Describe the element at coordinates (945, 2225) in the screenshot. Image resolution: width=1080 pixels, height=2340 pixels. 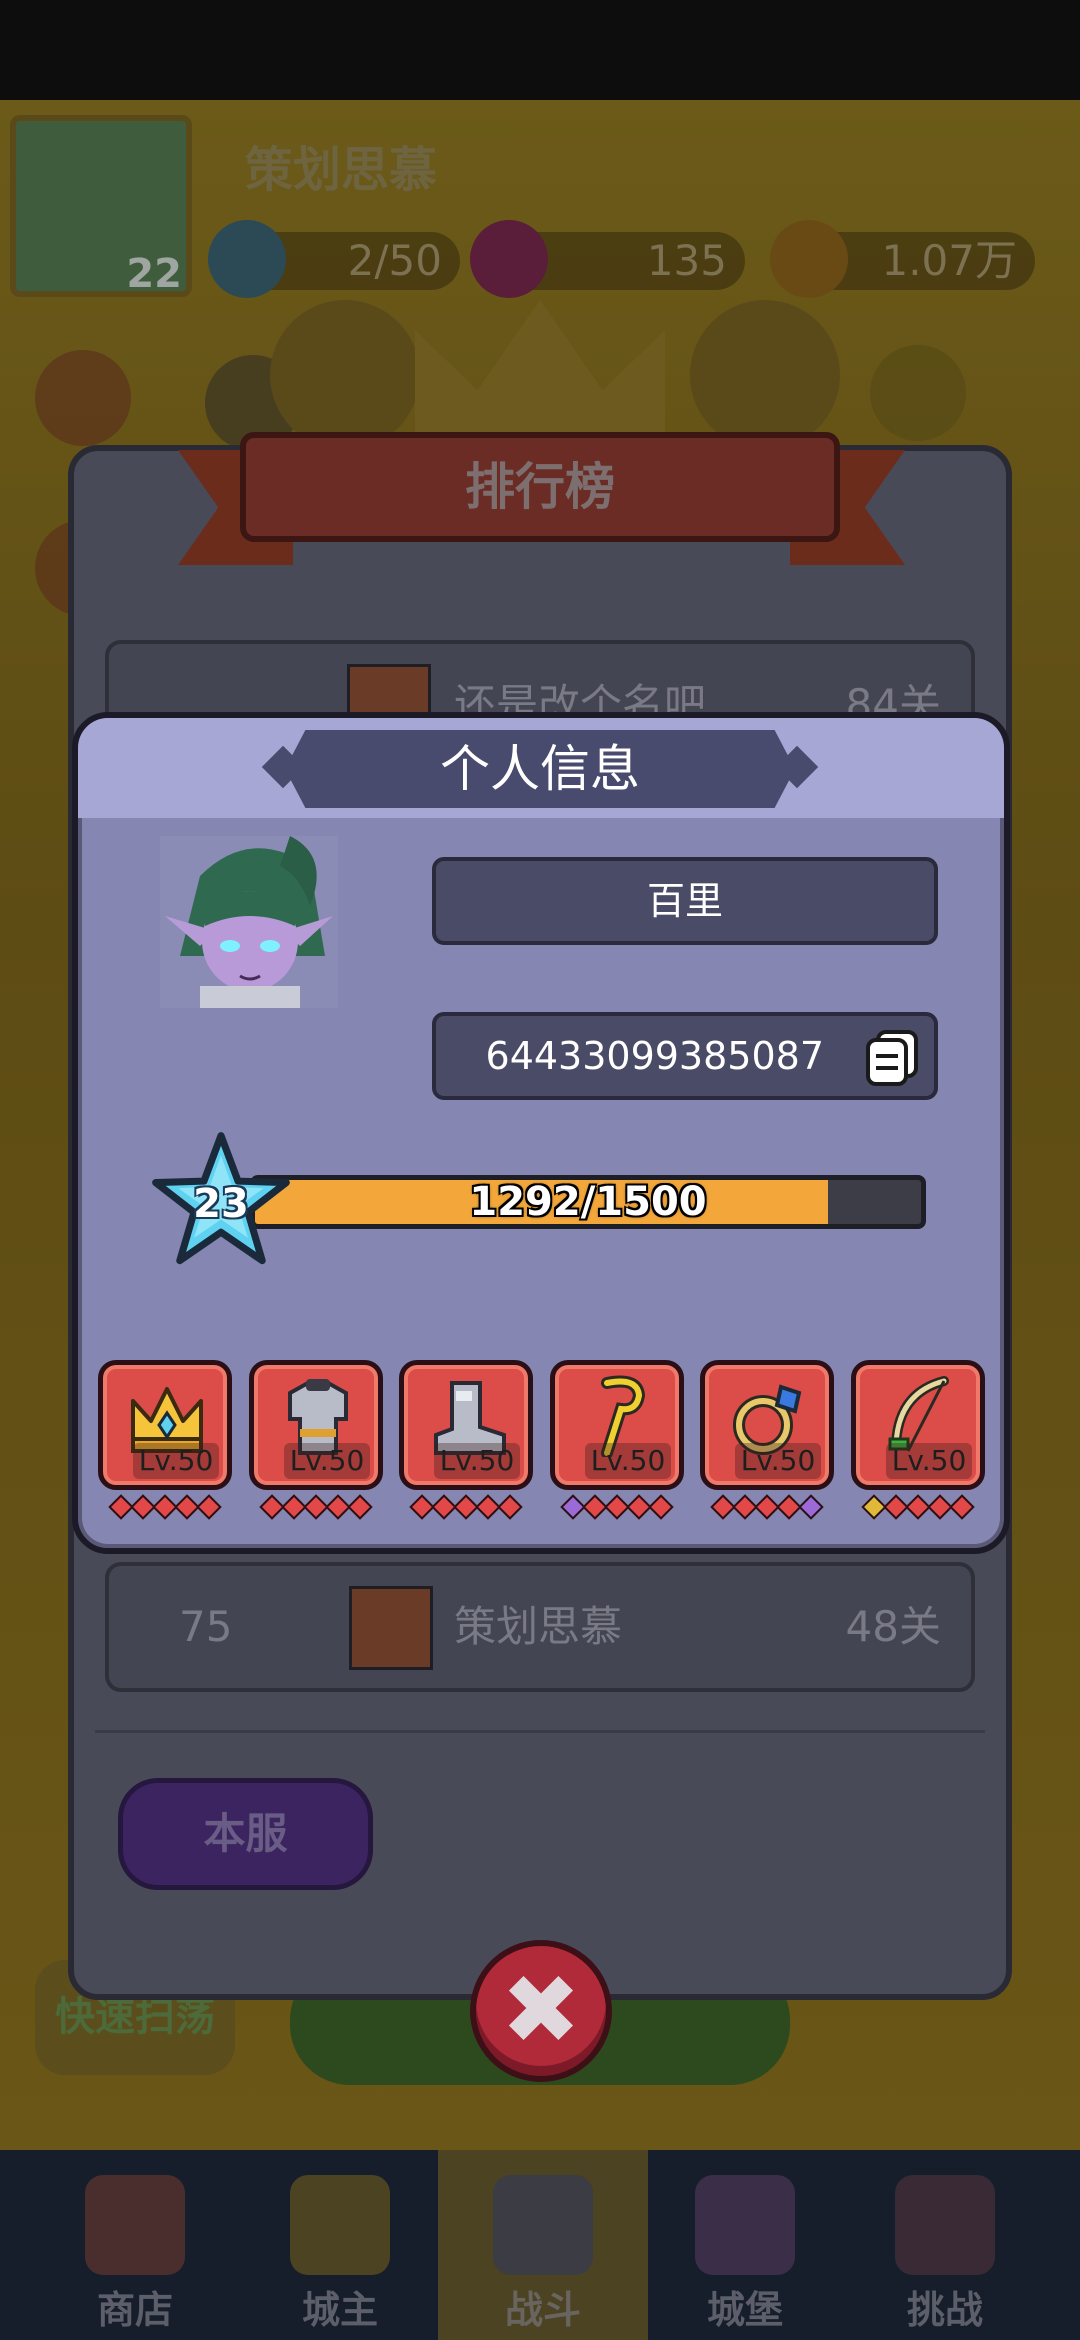
I see `demon-icon` at that location.